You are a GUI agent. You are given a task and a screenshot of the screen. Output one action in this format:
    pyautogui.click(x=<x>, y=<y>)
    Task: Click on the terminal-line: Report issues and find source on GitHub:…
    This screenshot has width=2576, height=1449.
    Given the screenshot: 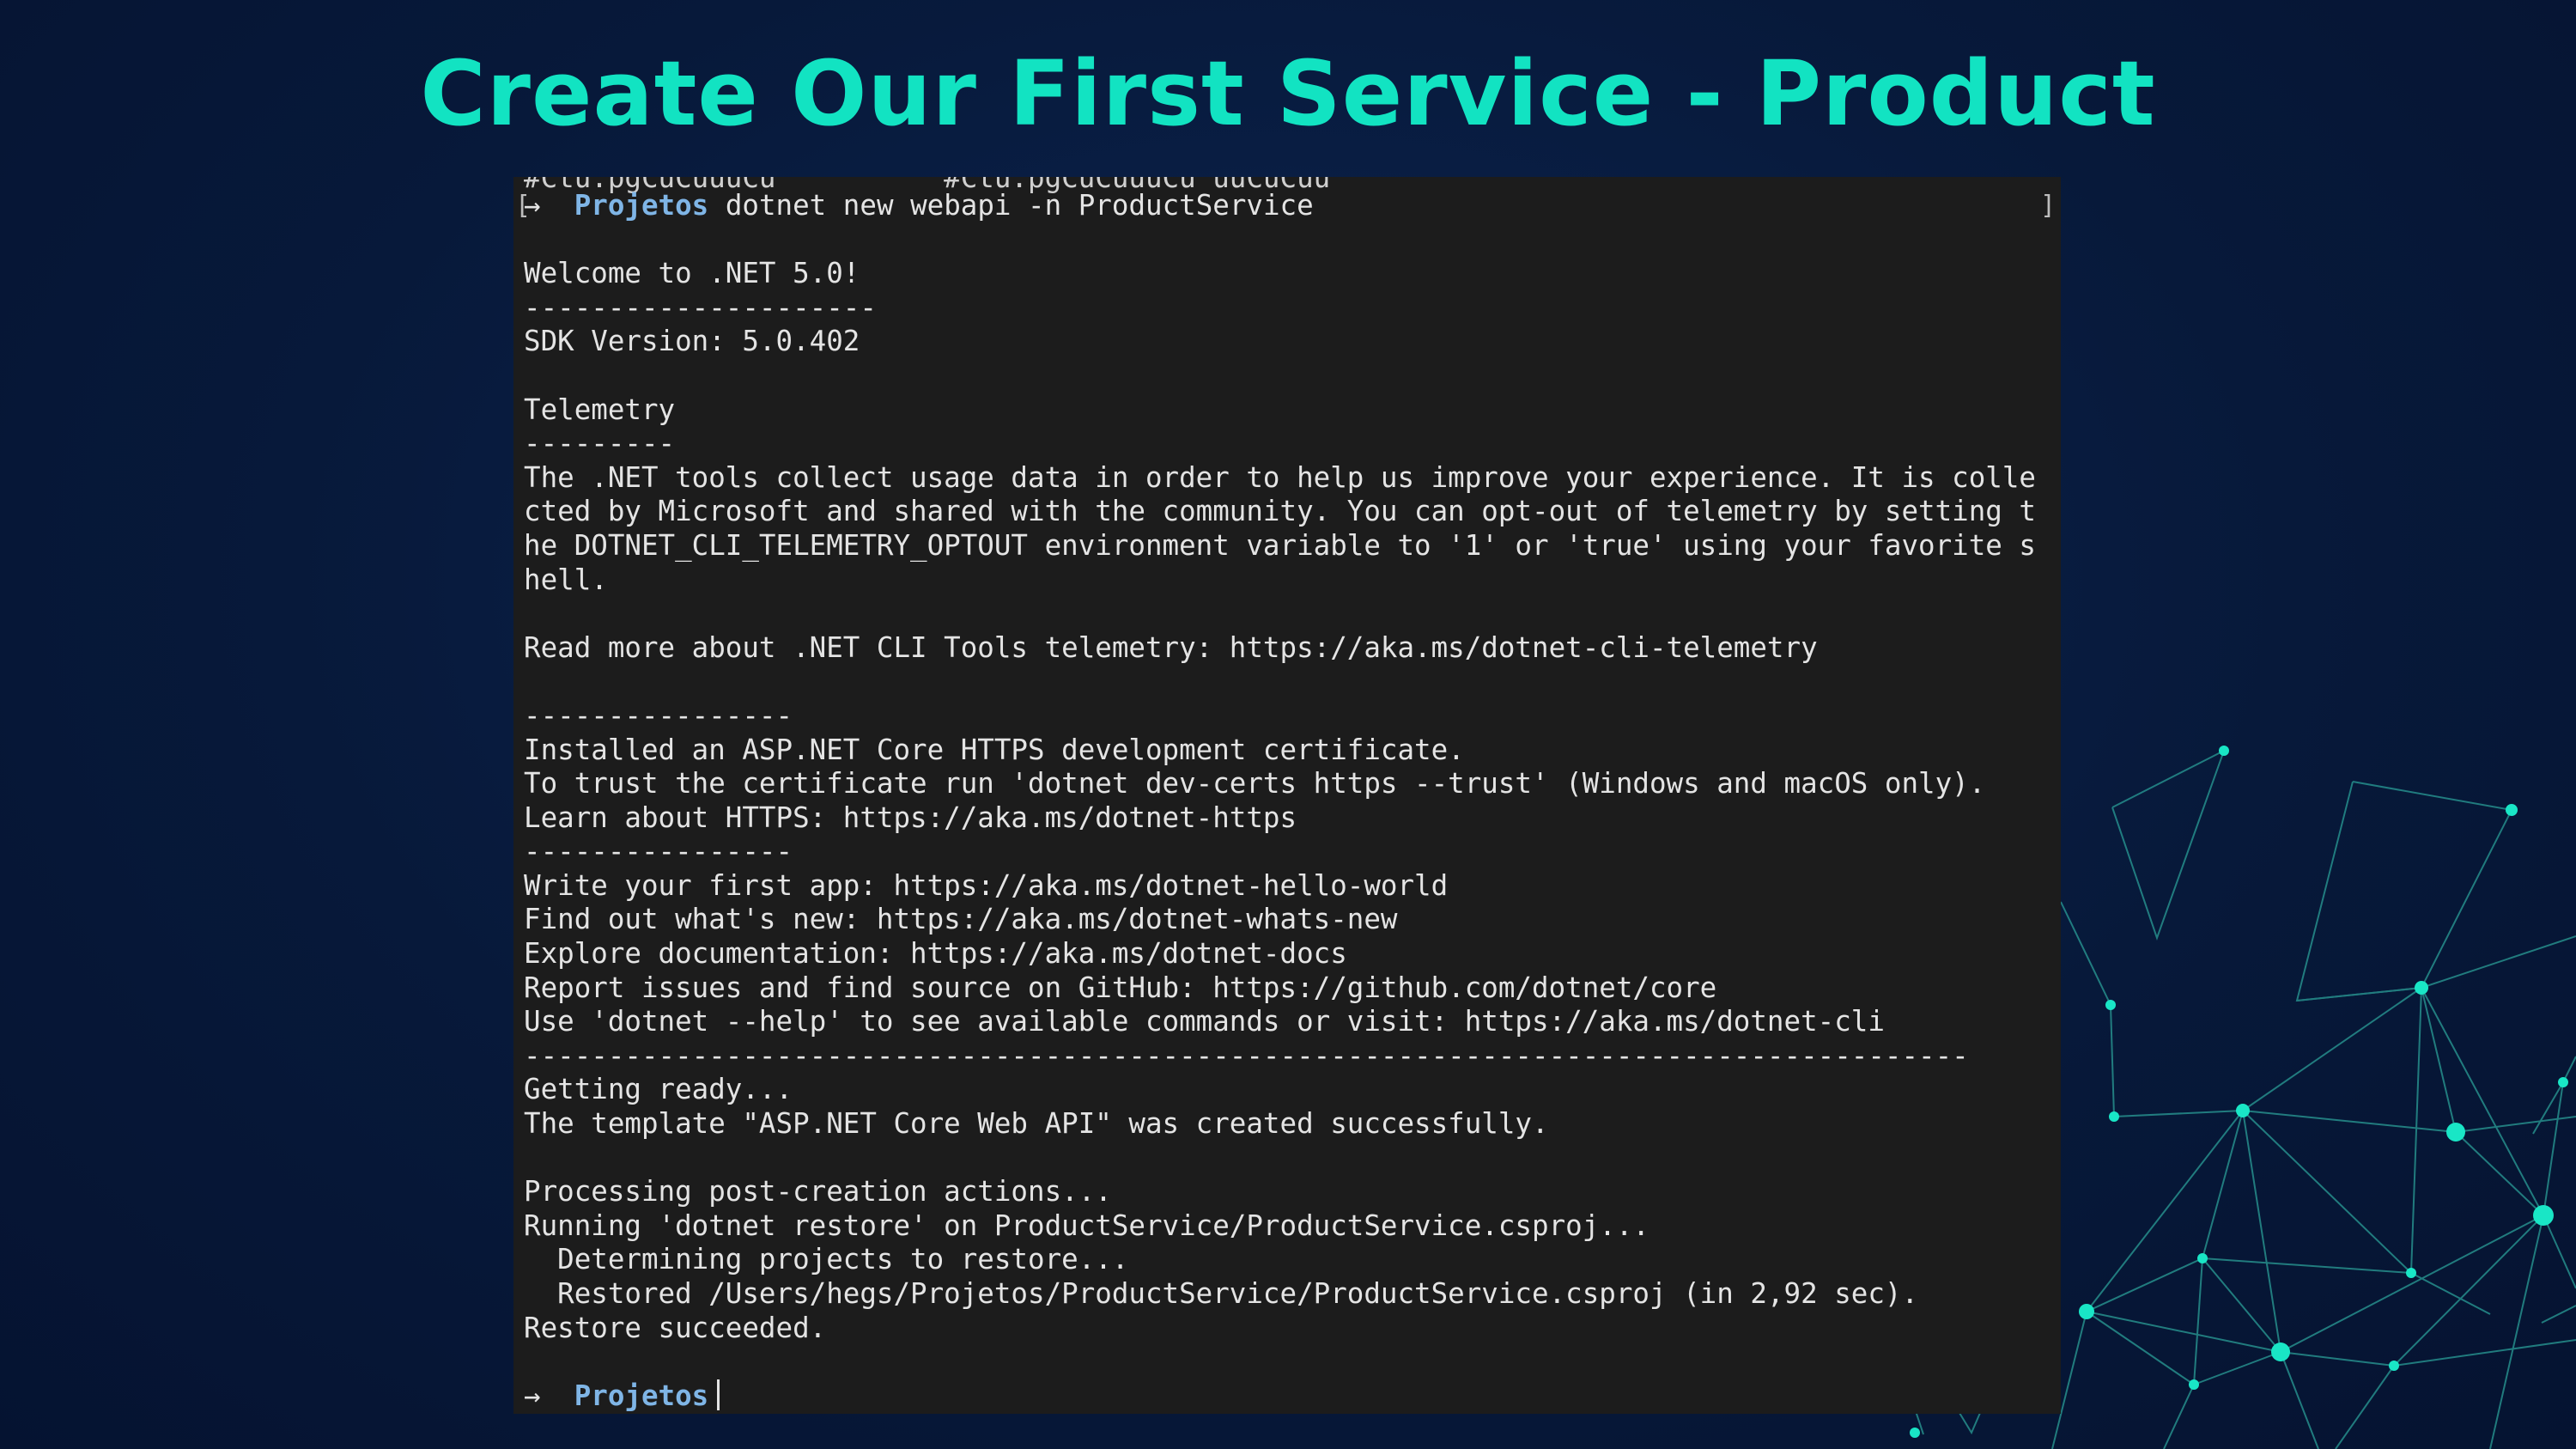 What is the action you would take?
    pyautogui.click(x=1120, y=987)
    